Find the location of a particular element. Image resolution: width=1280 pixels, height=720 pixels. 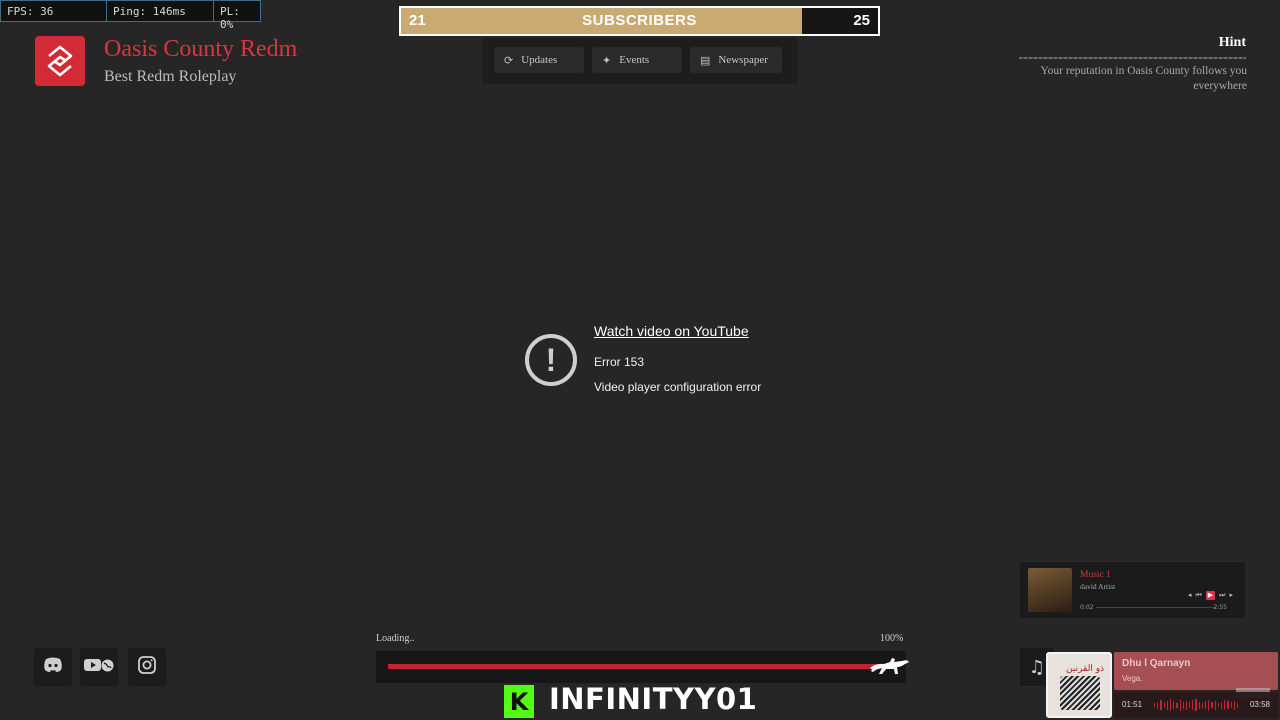

music-card: Music 1 david Artist ◂ ⏮ ▶ ⏭ ▸ 0:02 2:55 is located at coordinates (1132, 590).